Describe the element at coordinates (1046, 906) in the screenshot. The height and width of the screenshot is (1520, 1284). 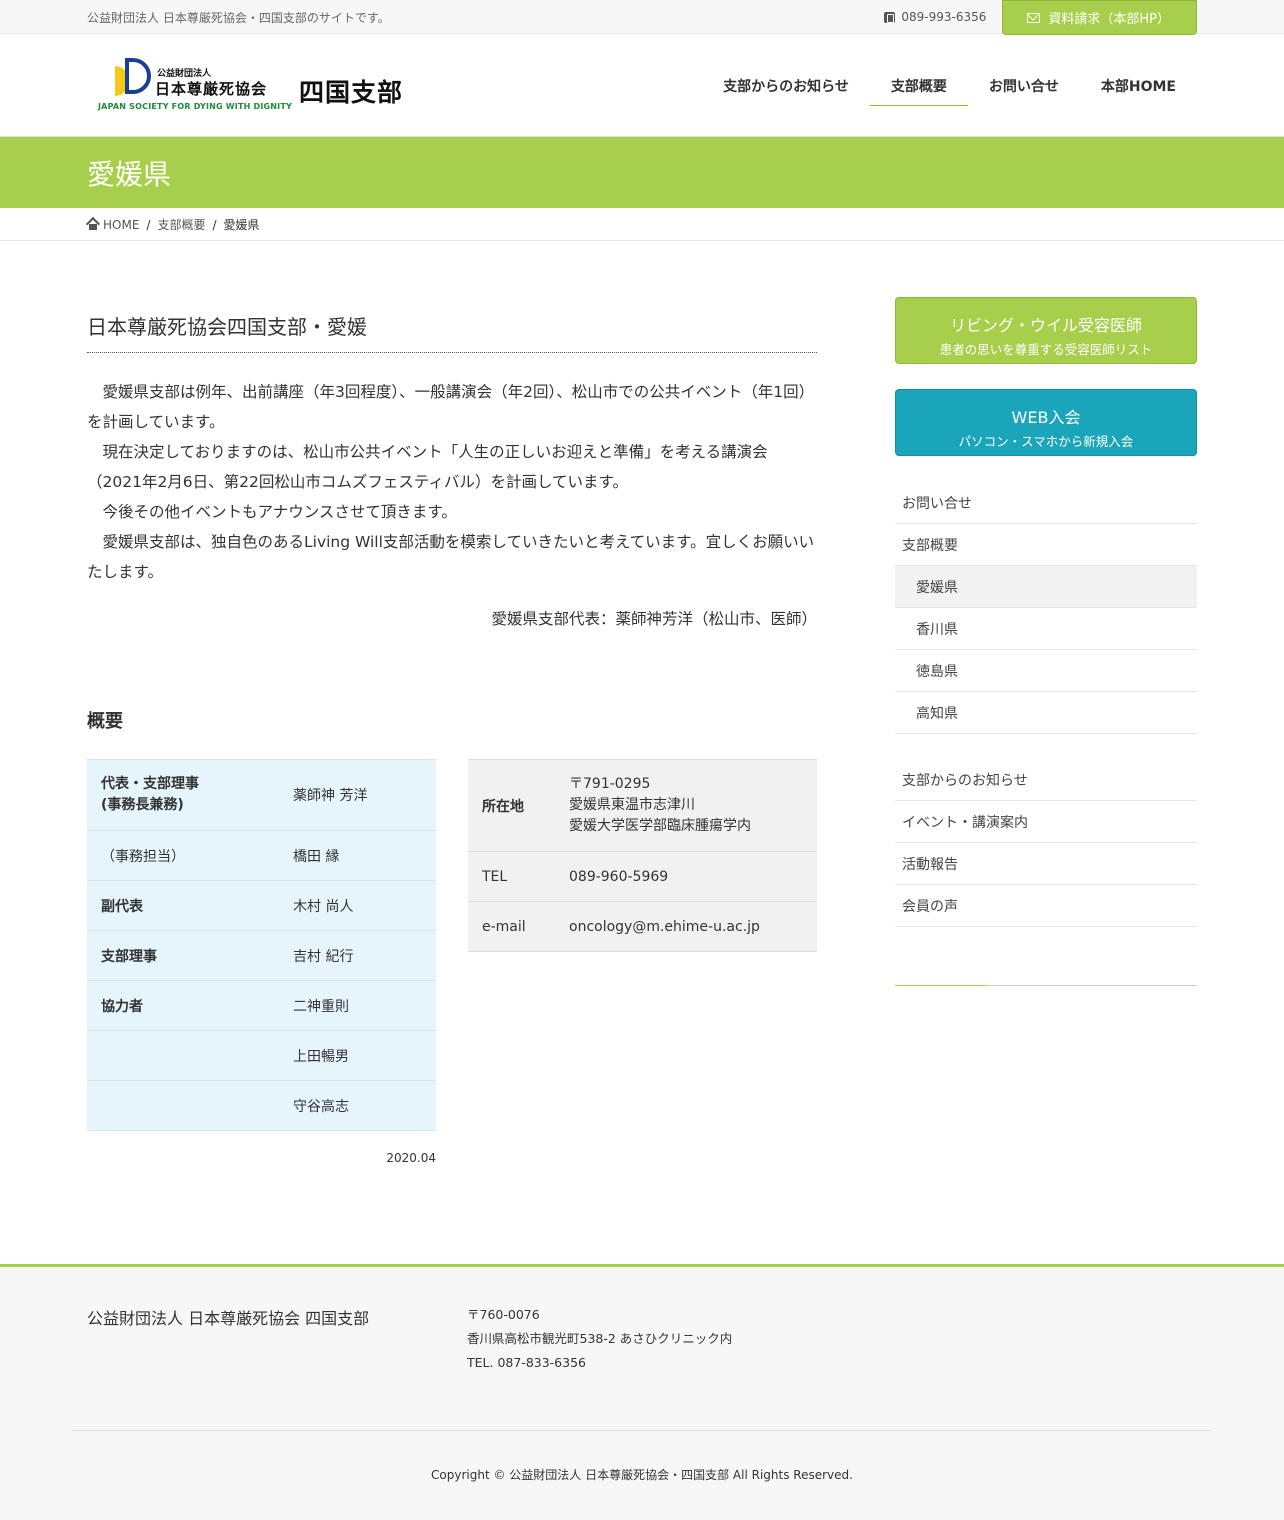
I see `sidebar-item-member-voices: 会員の声` at that location.